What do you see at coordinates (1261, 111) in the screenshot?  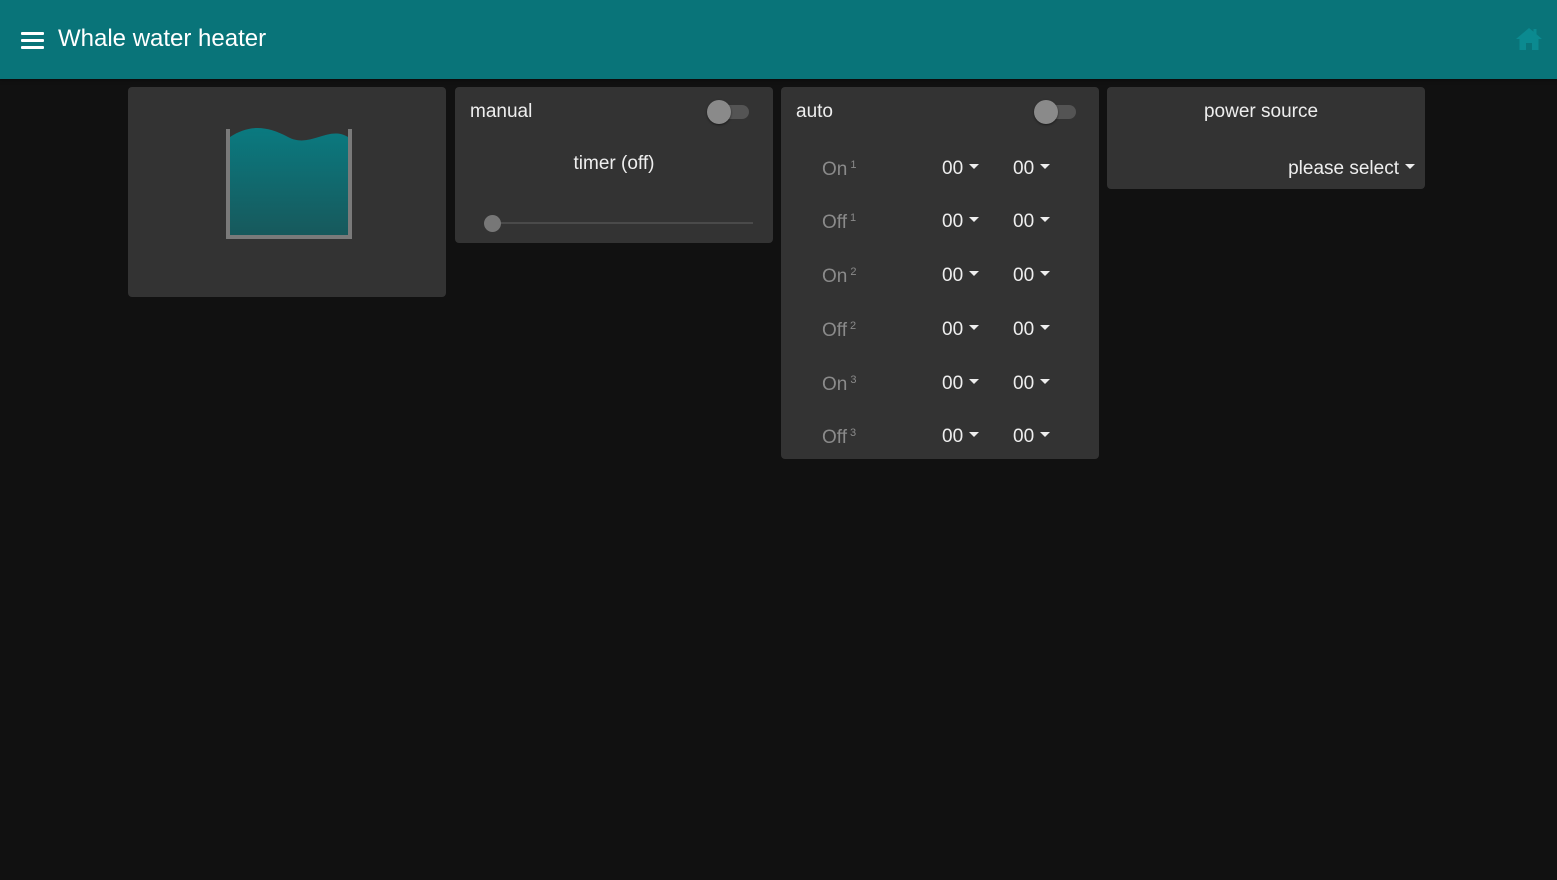 I see `power-source-label: power source` at bounding box center [1261, 111].